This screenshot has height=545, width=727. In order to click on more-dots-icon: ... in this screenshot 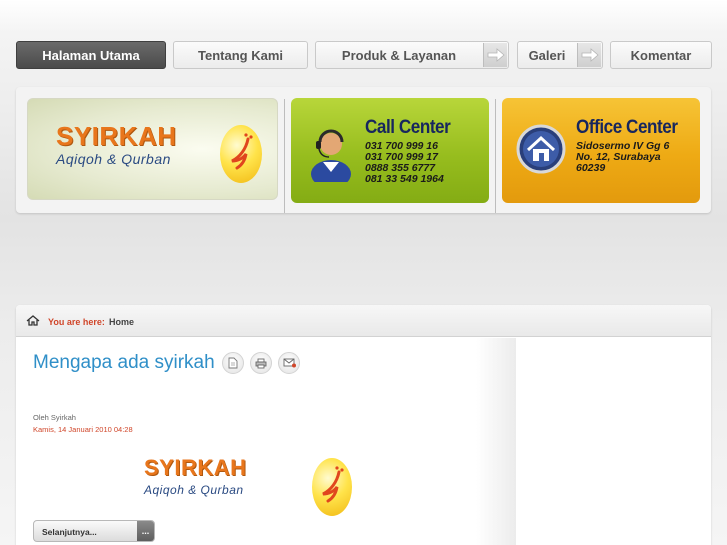, I will do `click(145, 531)`.